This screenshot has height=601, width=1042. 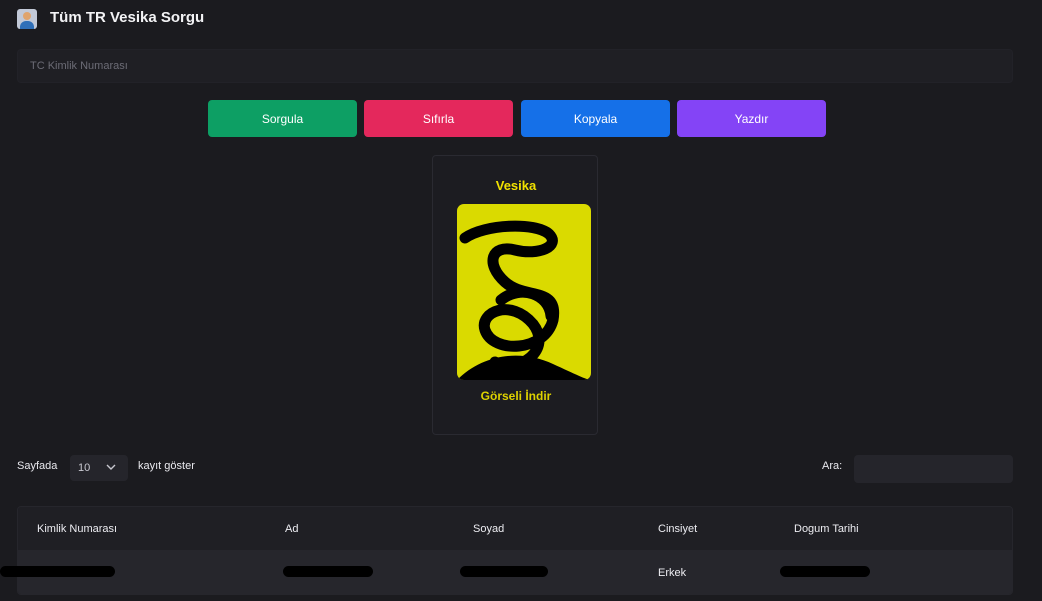 What do you see at coordinates (166, 466) in the screenshot?
I see `page-length-suffix: kayıt göster` at bounding box center [166, 466].